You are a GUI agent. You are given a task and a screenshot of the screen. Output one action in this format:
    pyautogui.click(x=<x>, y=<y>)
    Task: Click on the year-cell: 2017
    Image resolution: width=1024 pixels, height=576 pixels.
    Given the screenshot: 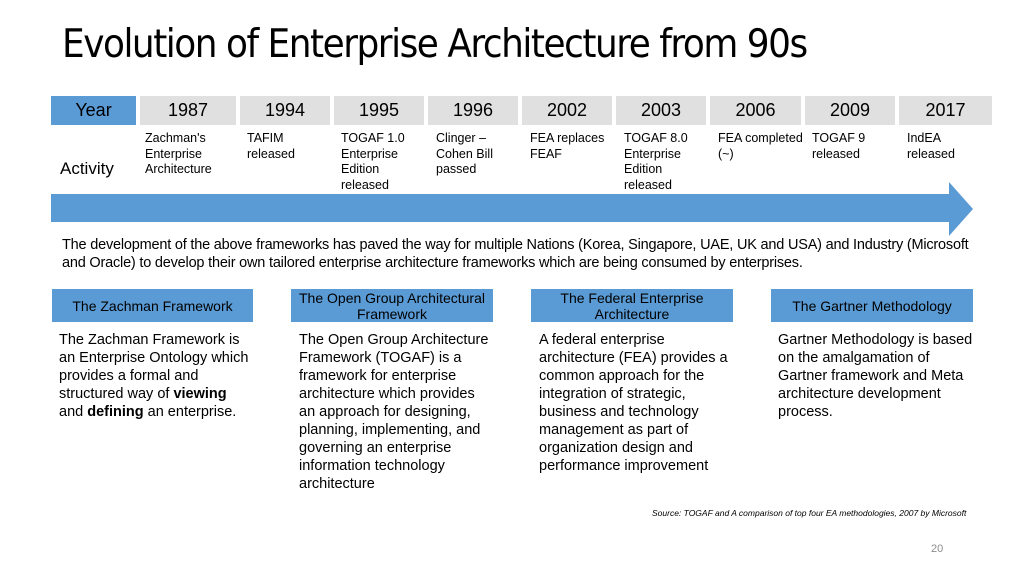 What is the action you would take?
    pyautogui.click(x=945, y=110)
    